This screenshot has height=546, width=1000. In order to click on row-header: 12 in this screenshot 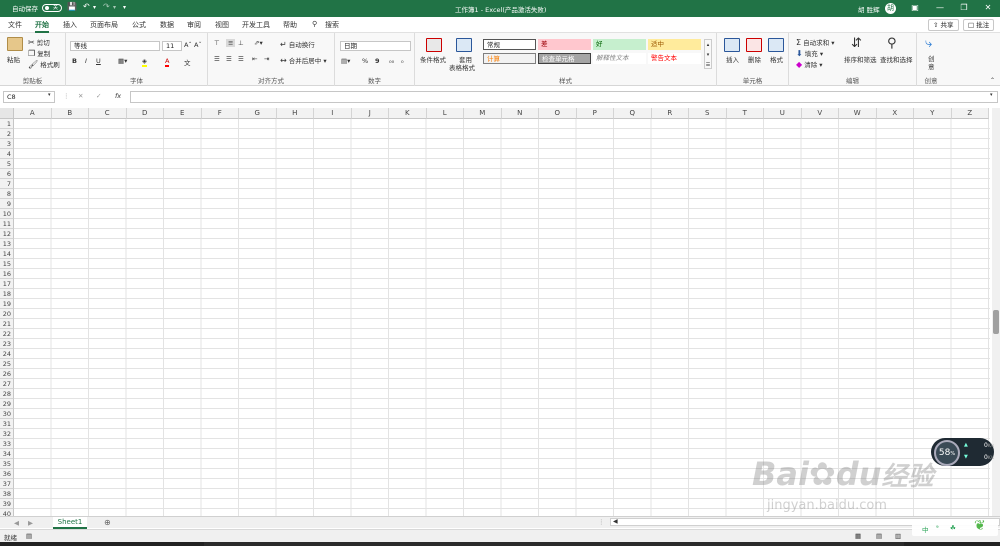, I will do `click(7, 234)`.